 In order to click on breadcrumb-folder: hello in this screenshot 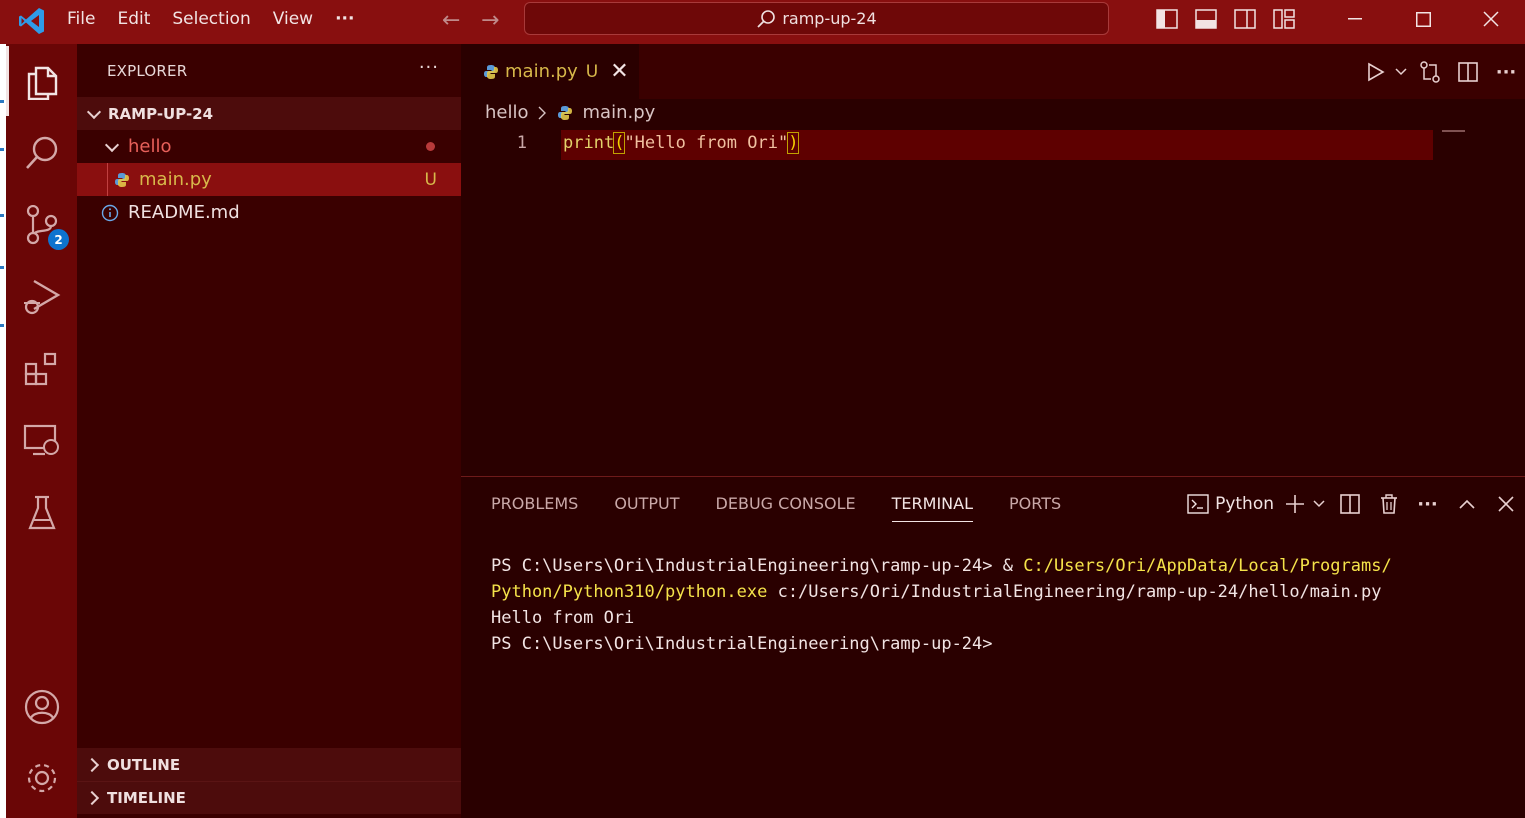, I will do `click(507, 112)`.